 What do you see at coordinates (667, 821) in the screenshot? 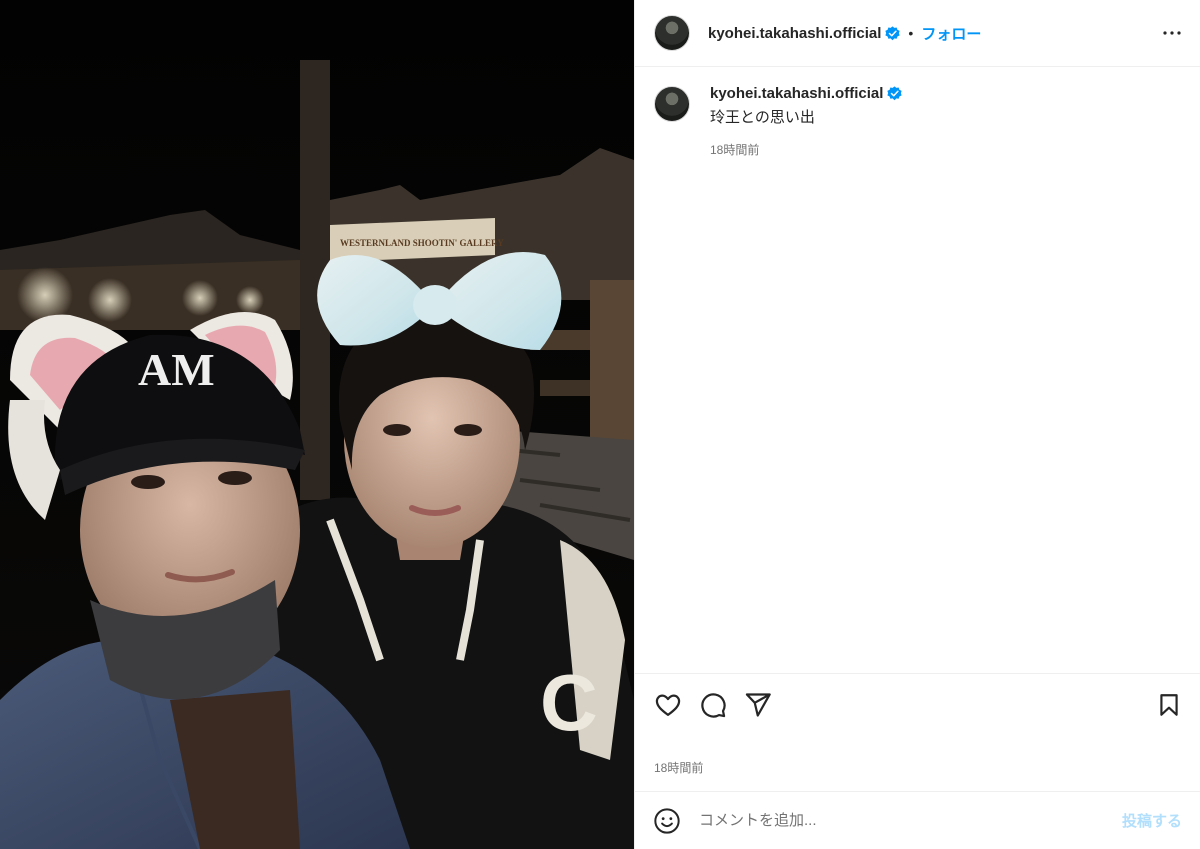
I see `emoji-smile-icon` at bounding box center [667, 821].